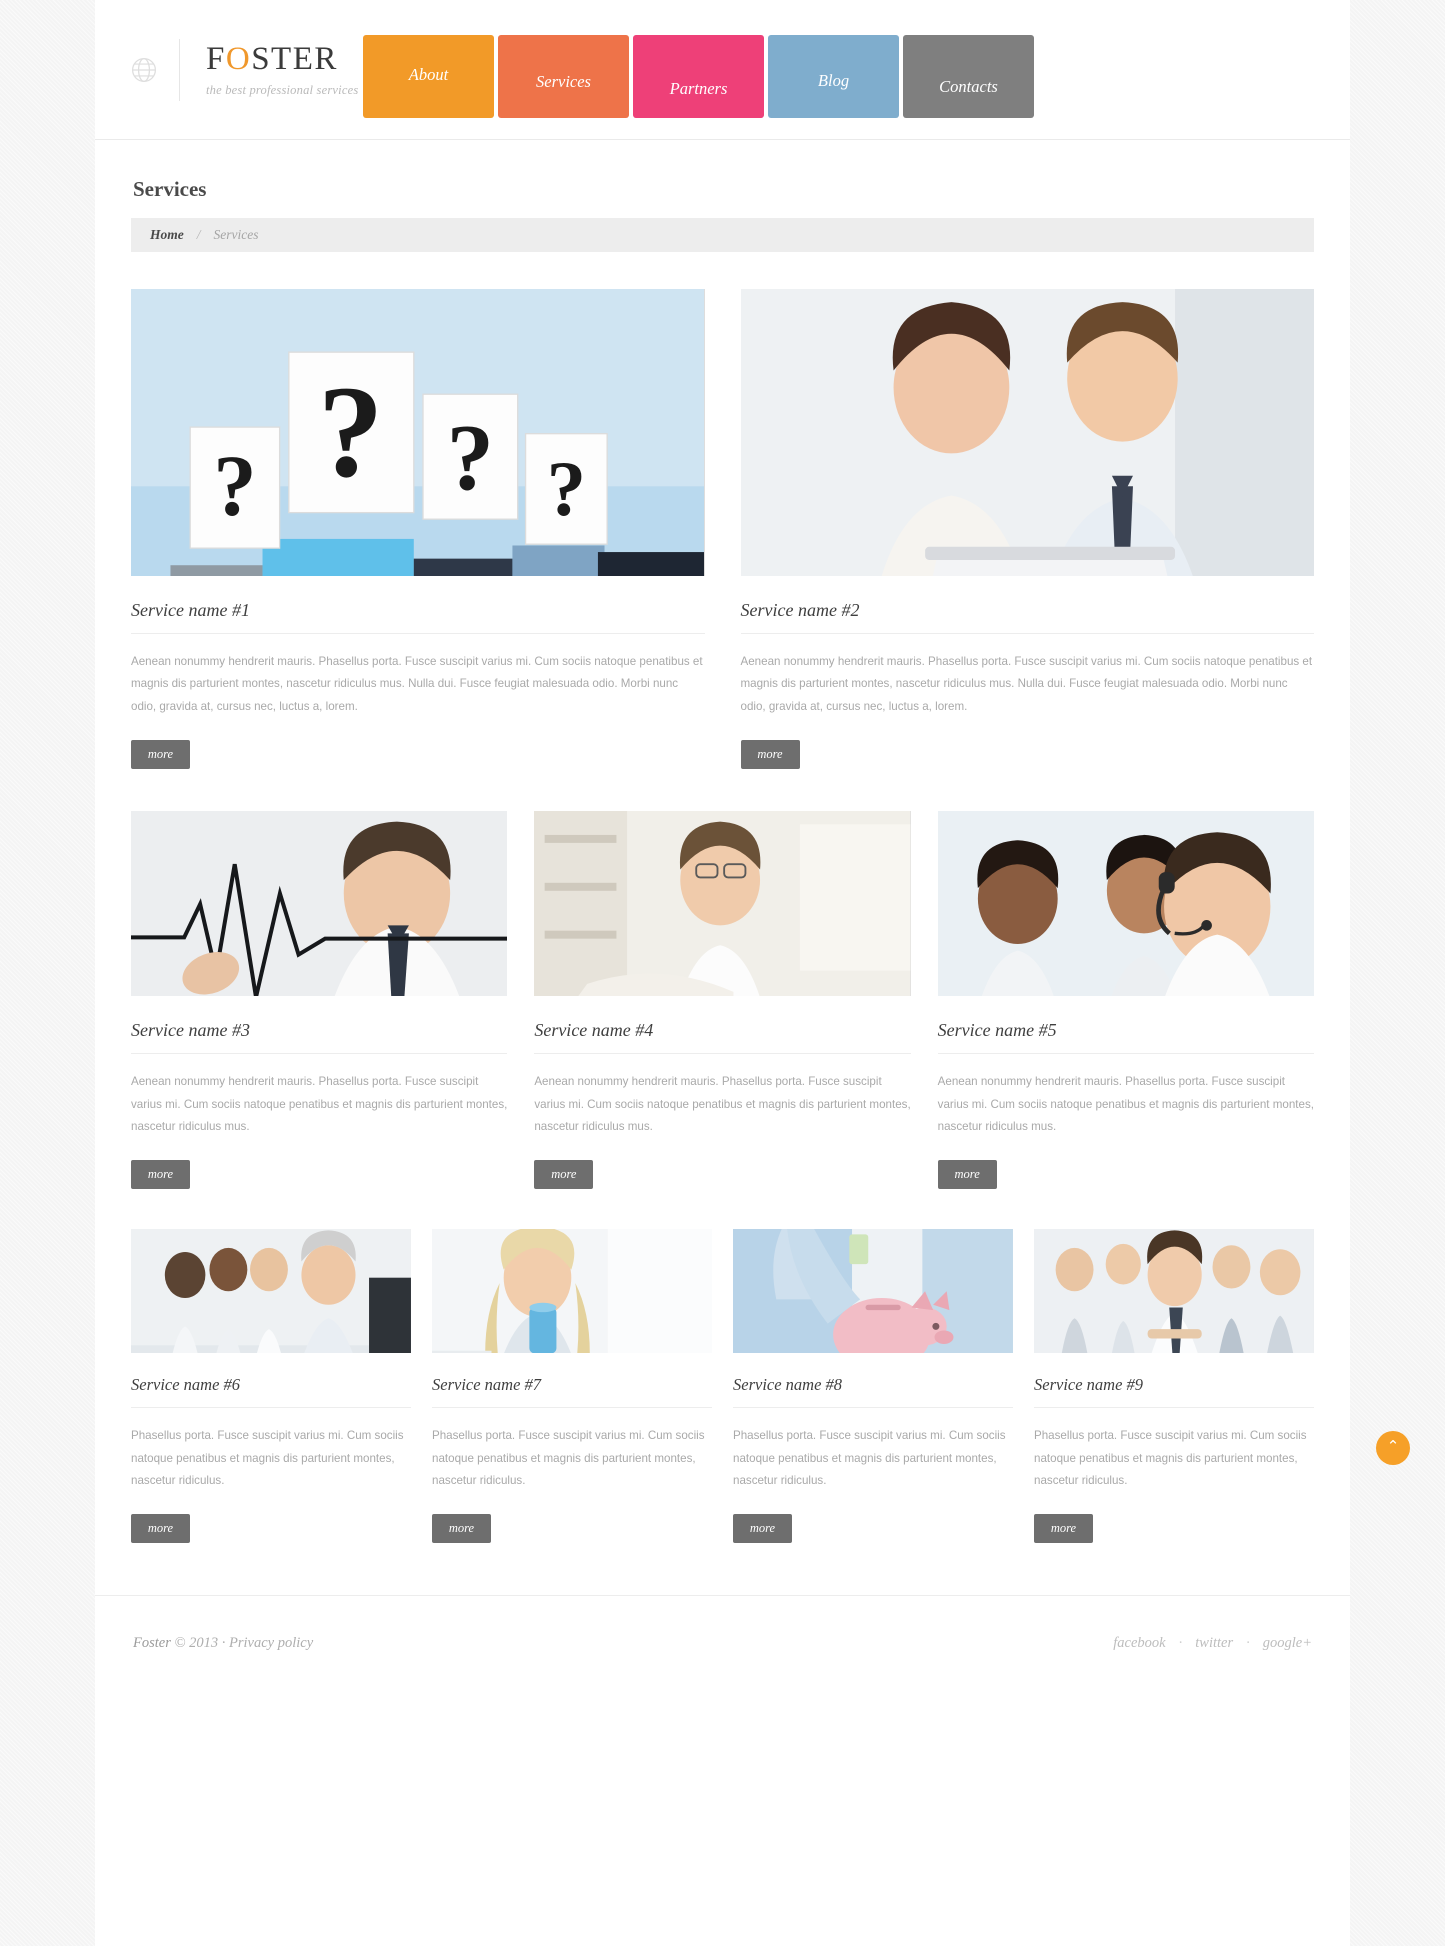 The height and width of the screenshot is (1946, 1445). What do you see at coordinates (873, 1392) in the screenshot?
I see `service-title-8: Service name #8` at bounding box center [873, 1392].